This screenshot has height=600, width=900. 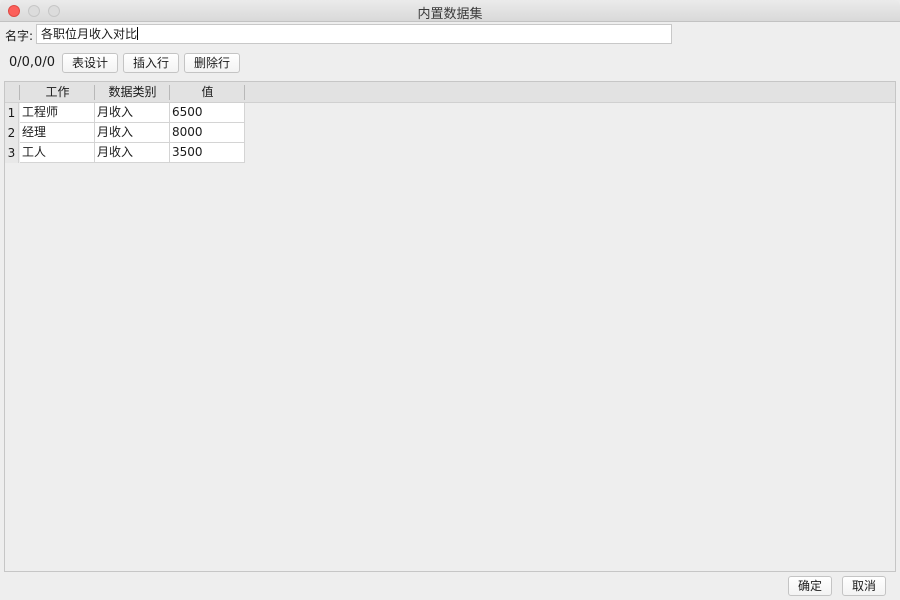 What do you see at coordinates (151, 63) in the screenshot?
I see `insert-row-button: 插入行` at bounding box center [151, 63].